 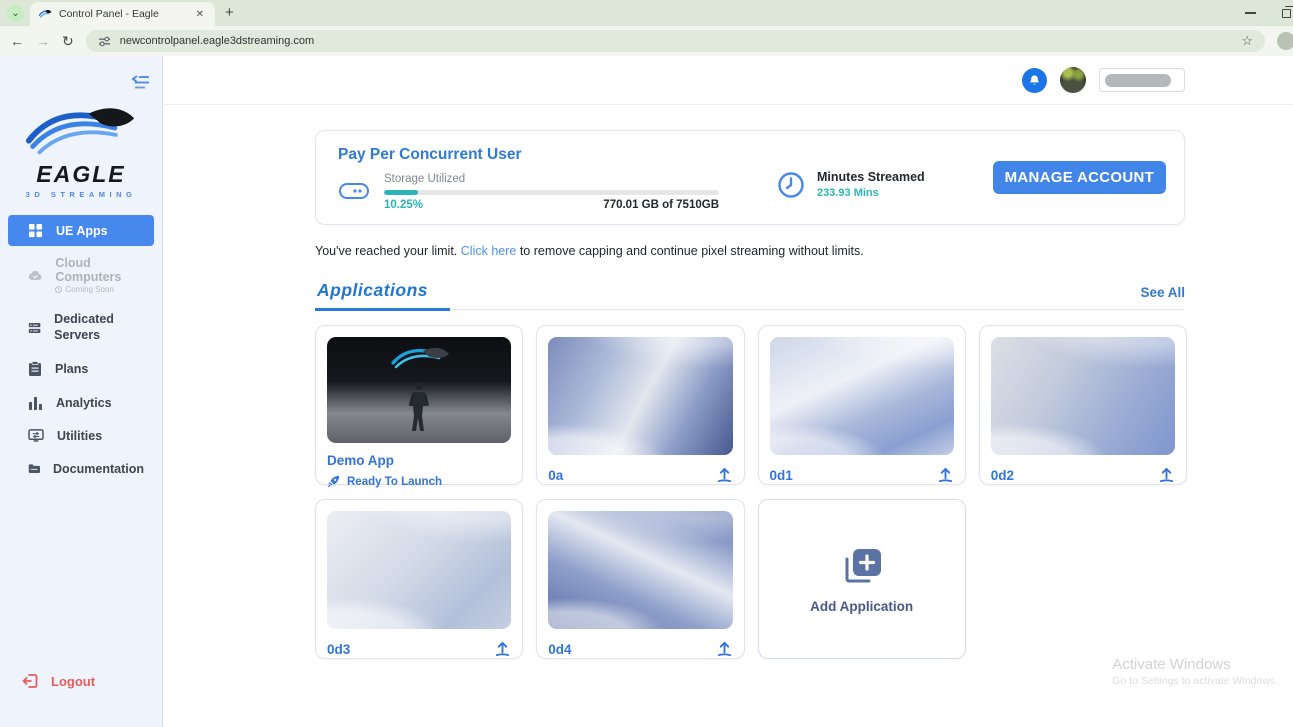 I want to click on tab-close-icon: ✕, so click(x=200, y=14).